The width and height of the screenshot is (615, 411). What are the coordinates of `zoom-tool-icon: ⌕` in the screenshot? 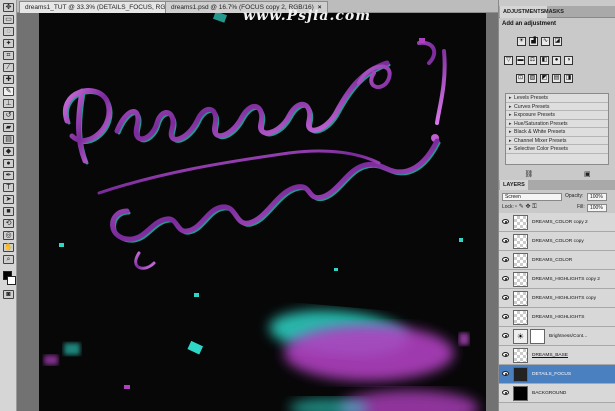 It's located at (8, 259).